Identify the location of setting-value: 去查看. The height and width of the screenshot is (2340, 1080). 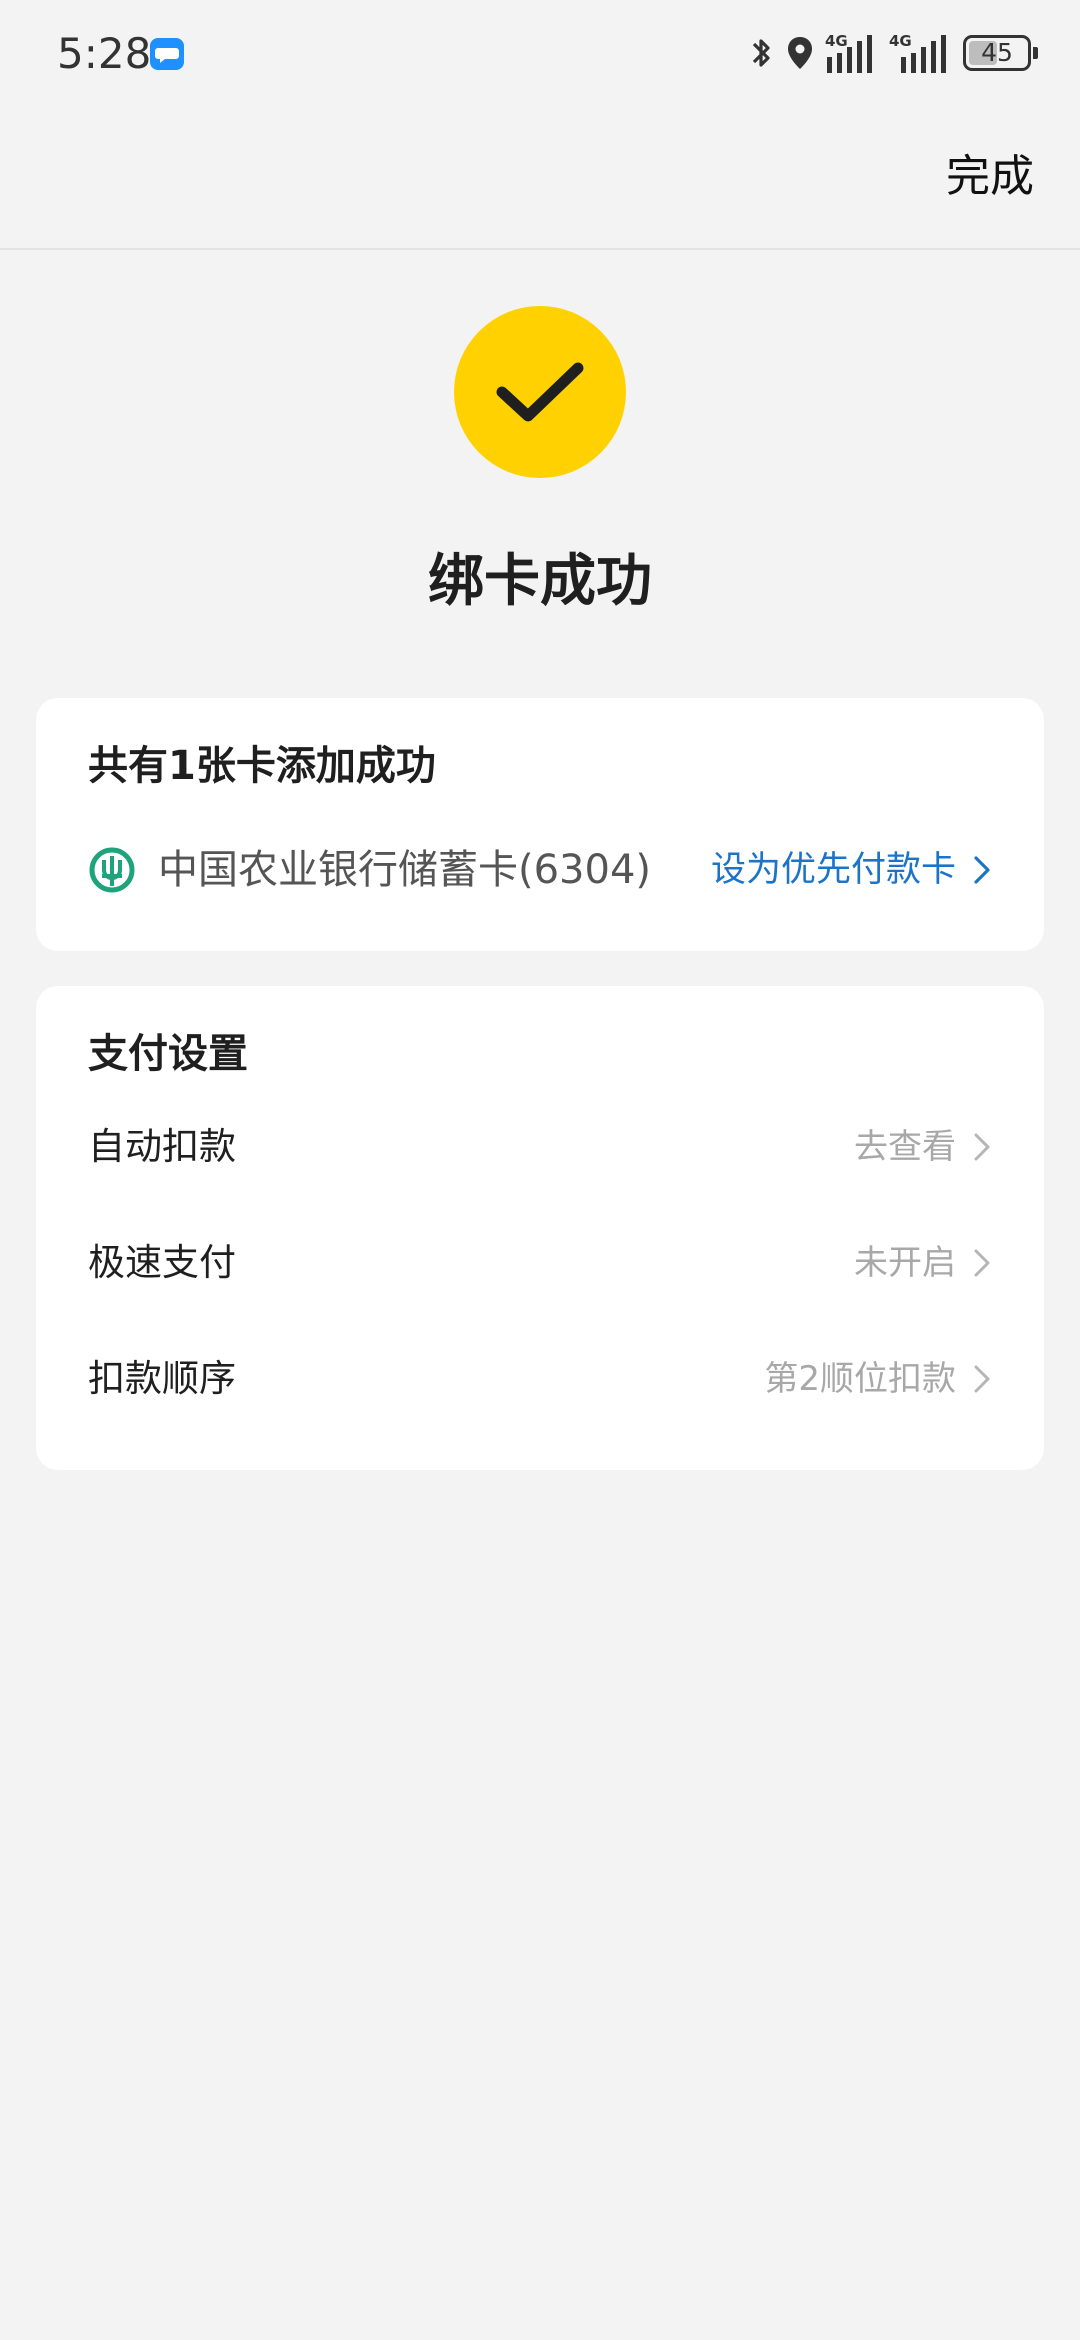
(905, 1147).